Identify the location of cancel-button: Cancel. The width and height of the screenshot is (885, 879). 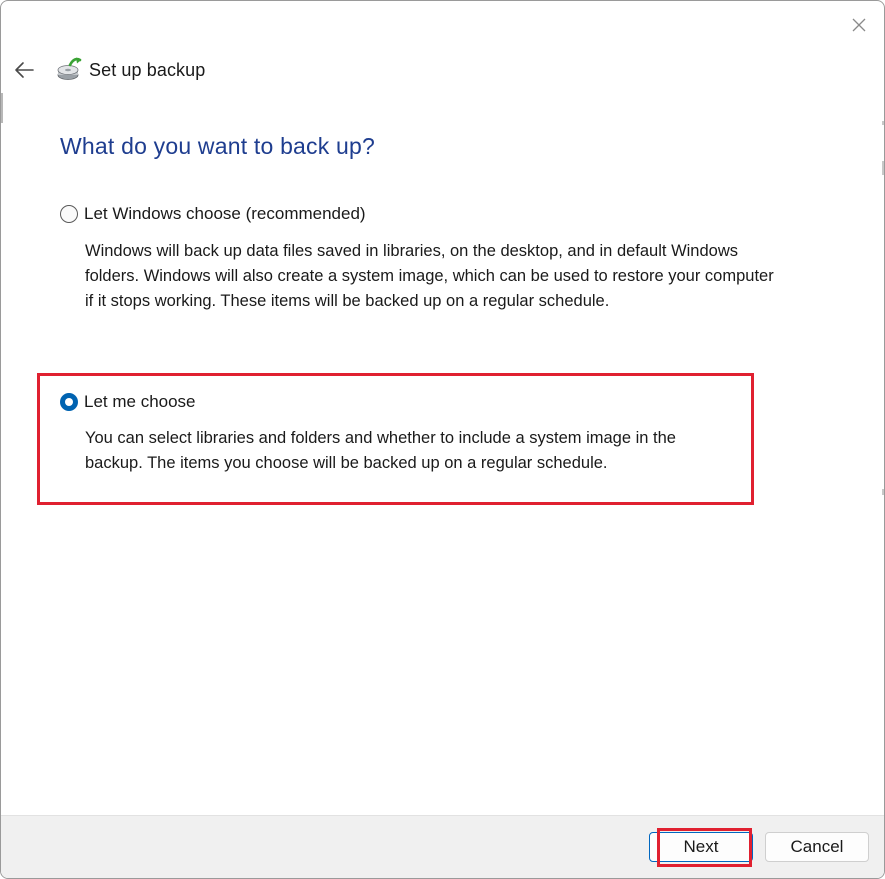
(817, 847).